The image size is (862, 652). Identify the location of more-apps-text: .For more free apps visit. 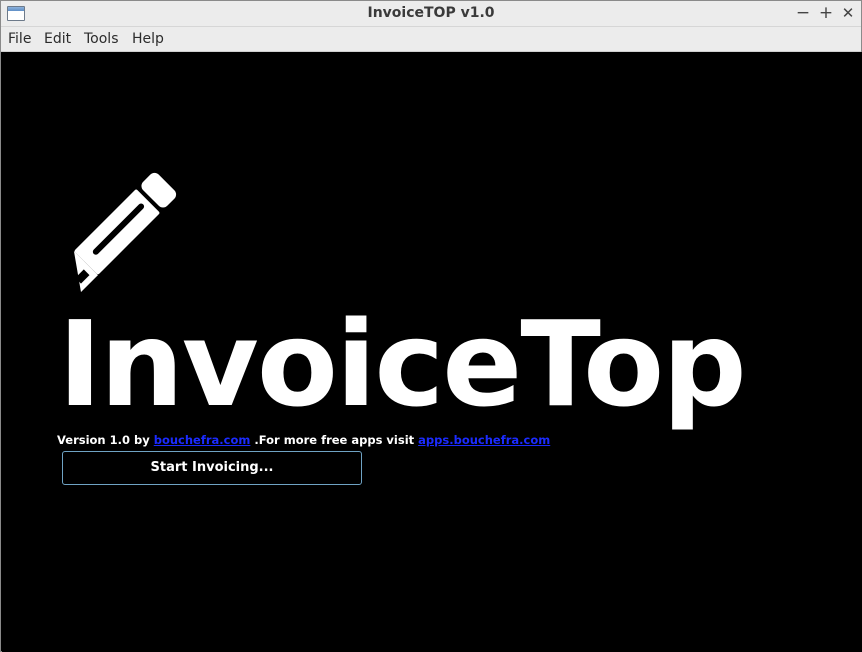
(334, 440).